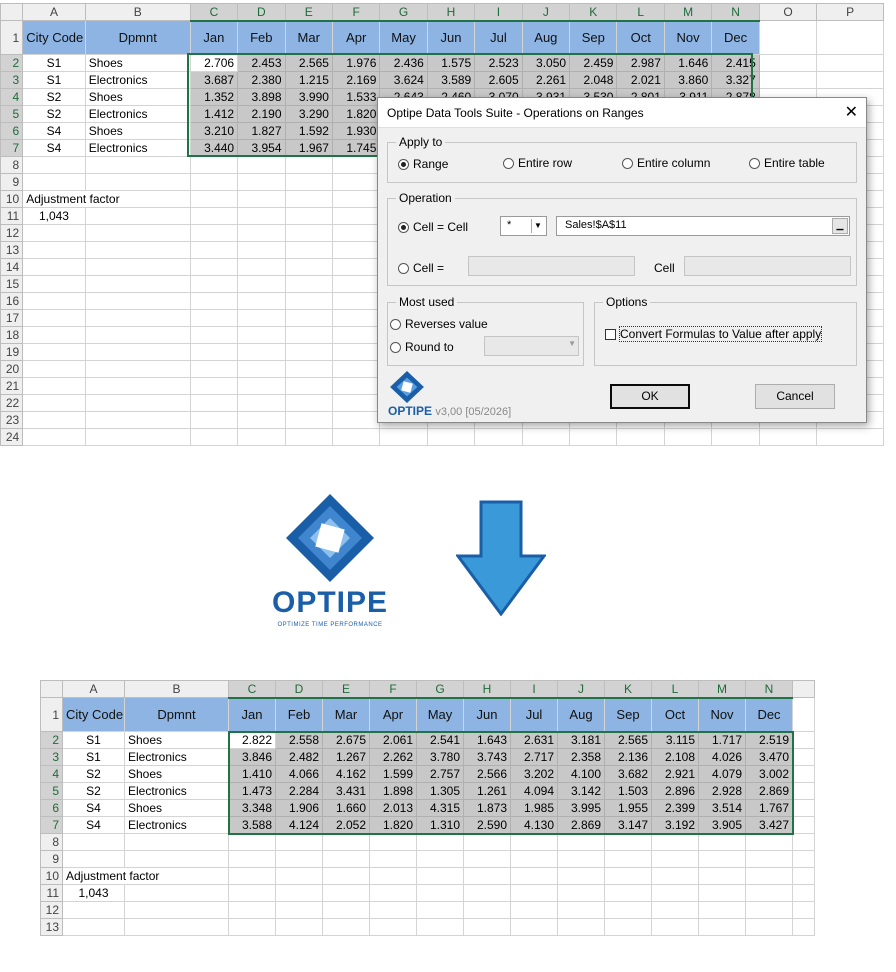 This screenshot has height=972, width=896. What do you see at coordinates (356, 148) in the screenshot?
I see `cell-value: 1.745` at bounding box center [356, 148].